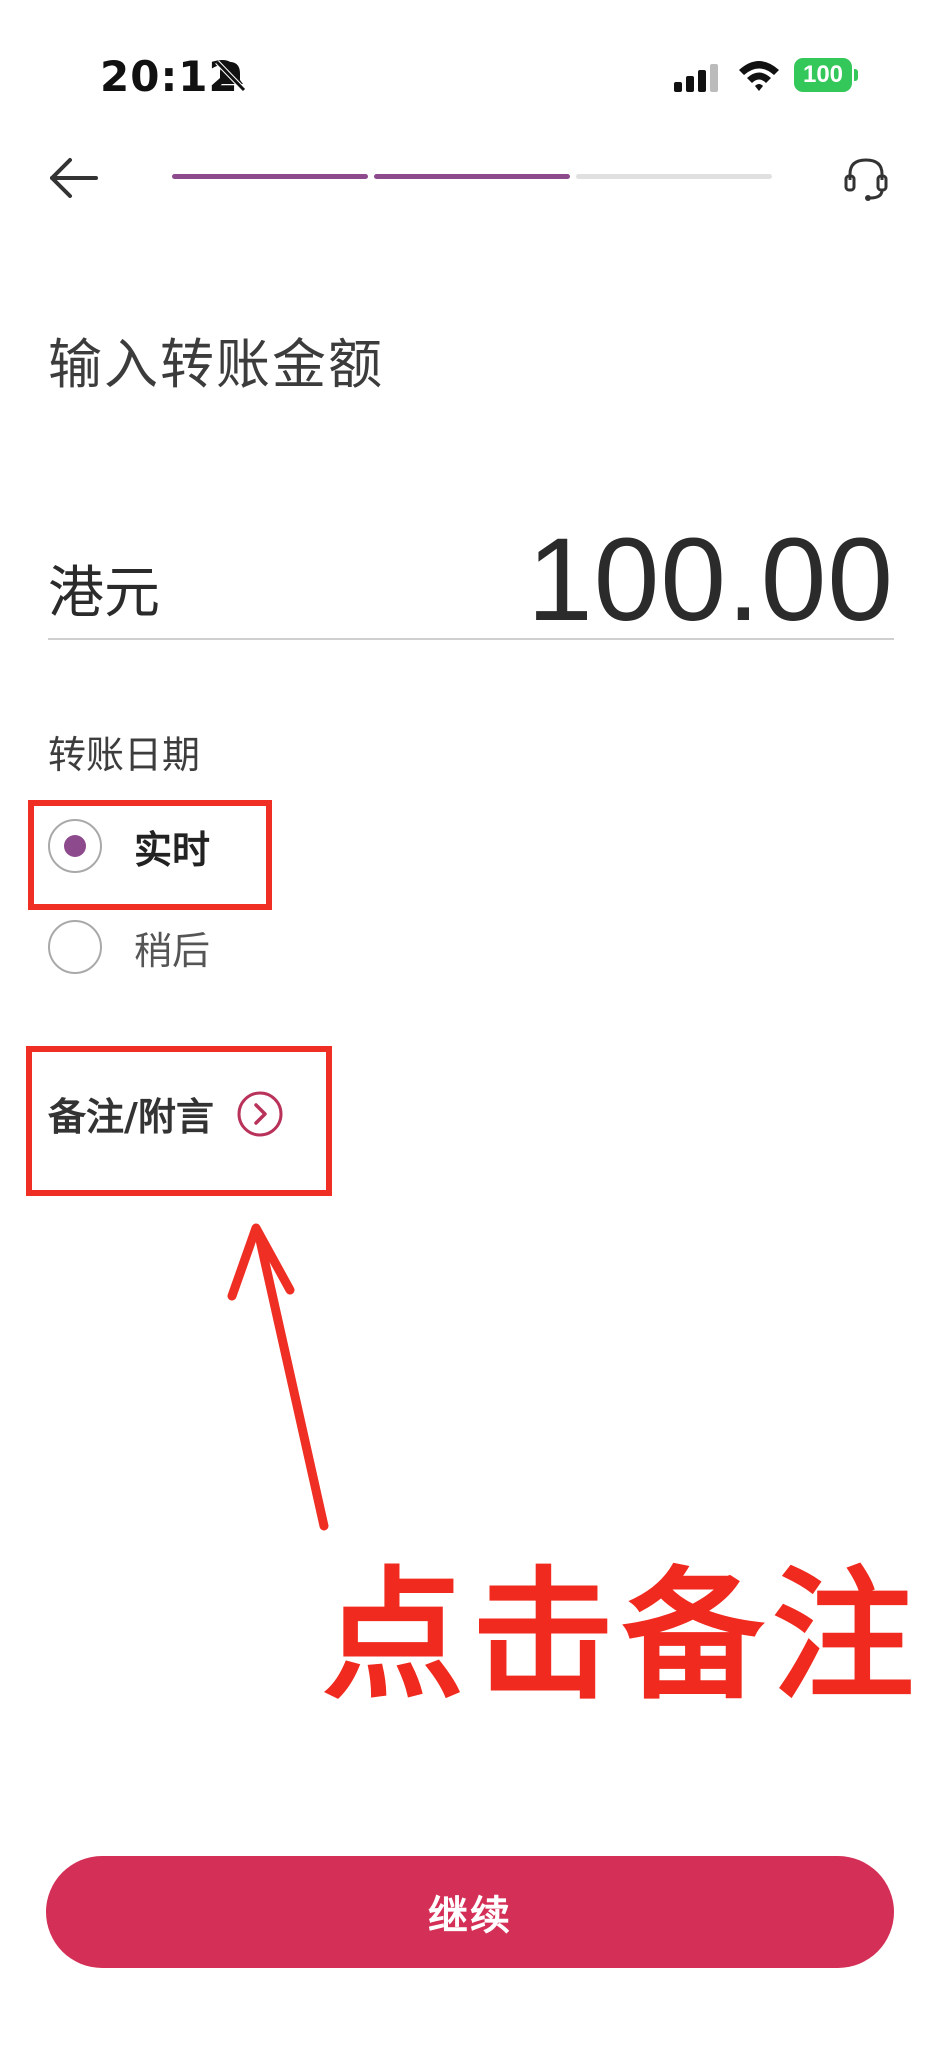 The width and height of the screenshot is (942, 2048). What do you see at coordinates (230, 76) in the screenshot?
I see `bell-muted-icon` at bounding box center [230, 76].